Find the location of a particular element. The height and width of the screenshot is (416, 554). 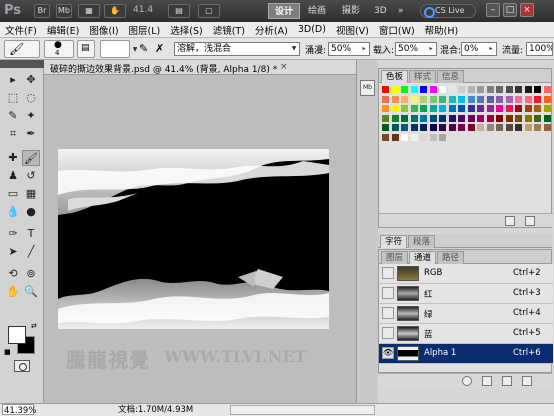

menu-image: 图像(I) is located at coordinates (103, 30).